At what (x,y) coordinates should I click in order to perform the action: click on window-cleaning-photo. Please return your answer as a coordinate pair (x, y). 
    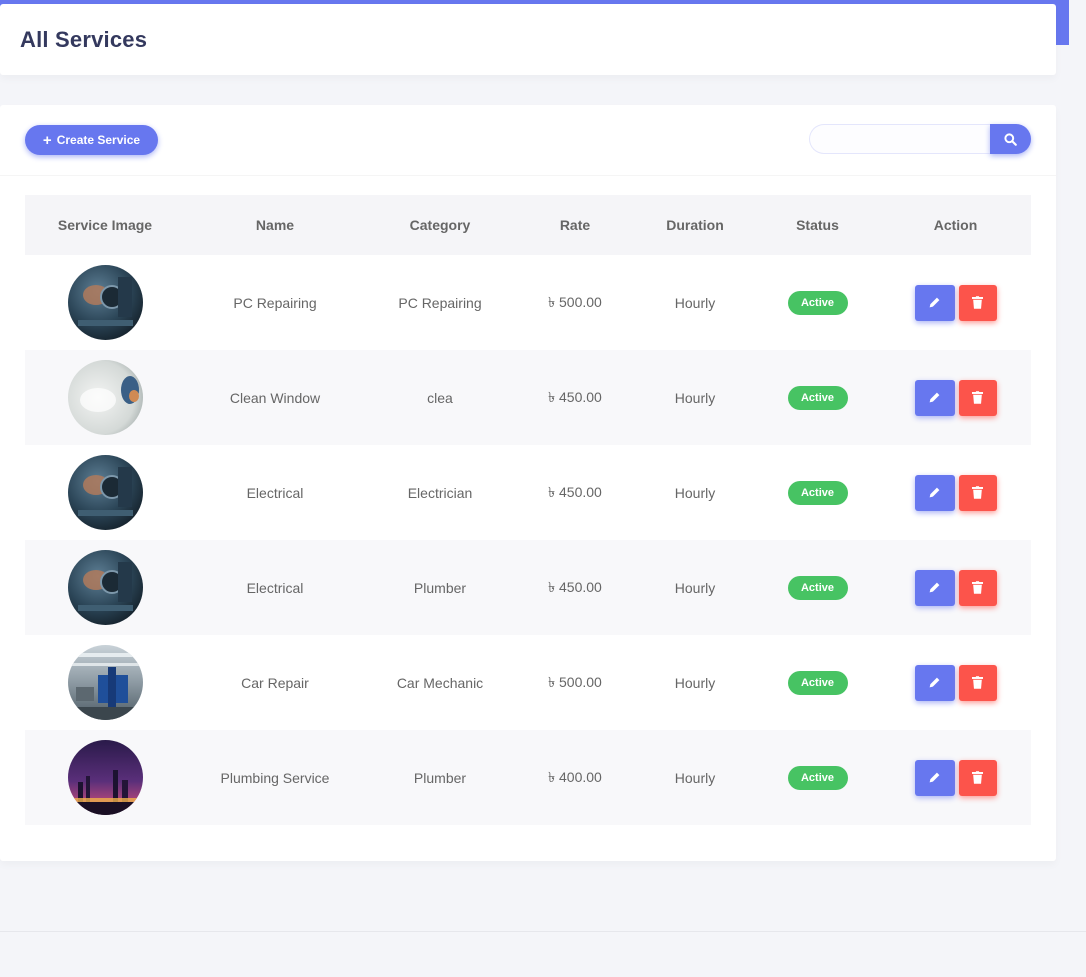
    Looking at the image, I should click on (105, 397).